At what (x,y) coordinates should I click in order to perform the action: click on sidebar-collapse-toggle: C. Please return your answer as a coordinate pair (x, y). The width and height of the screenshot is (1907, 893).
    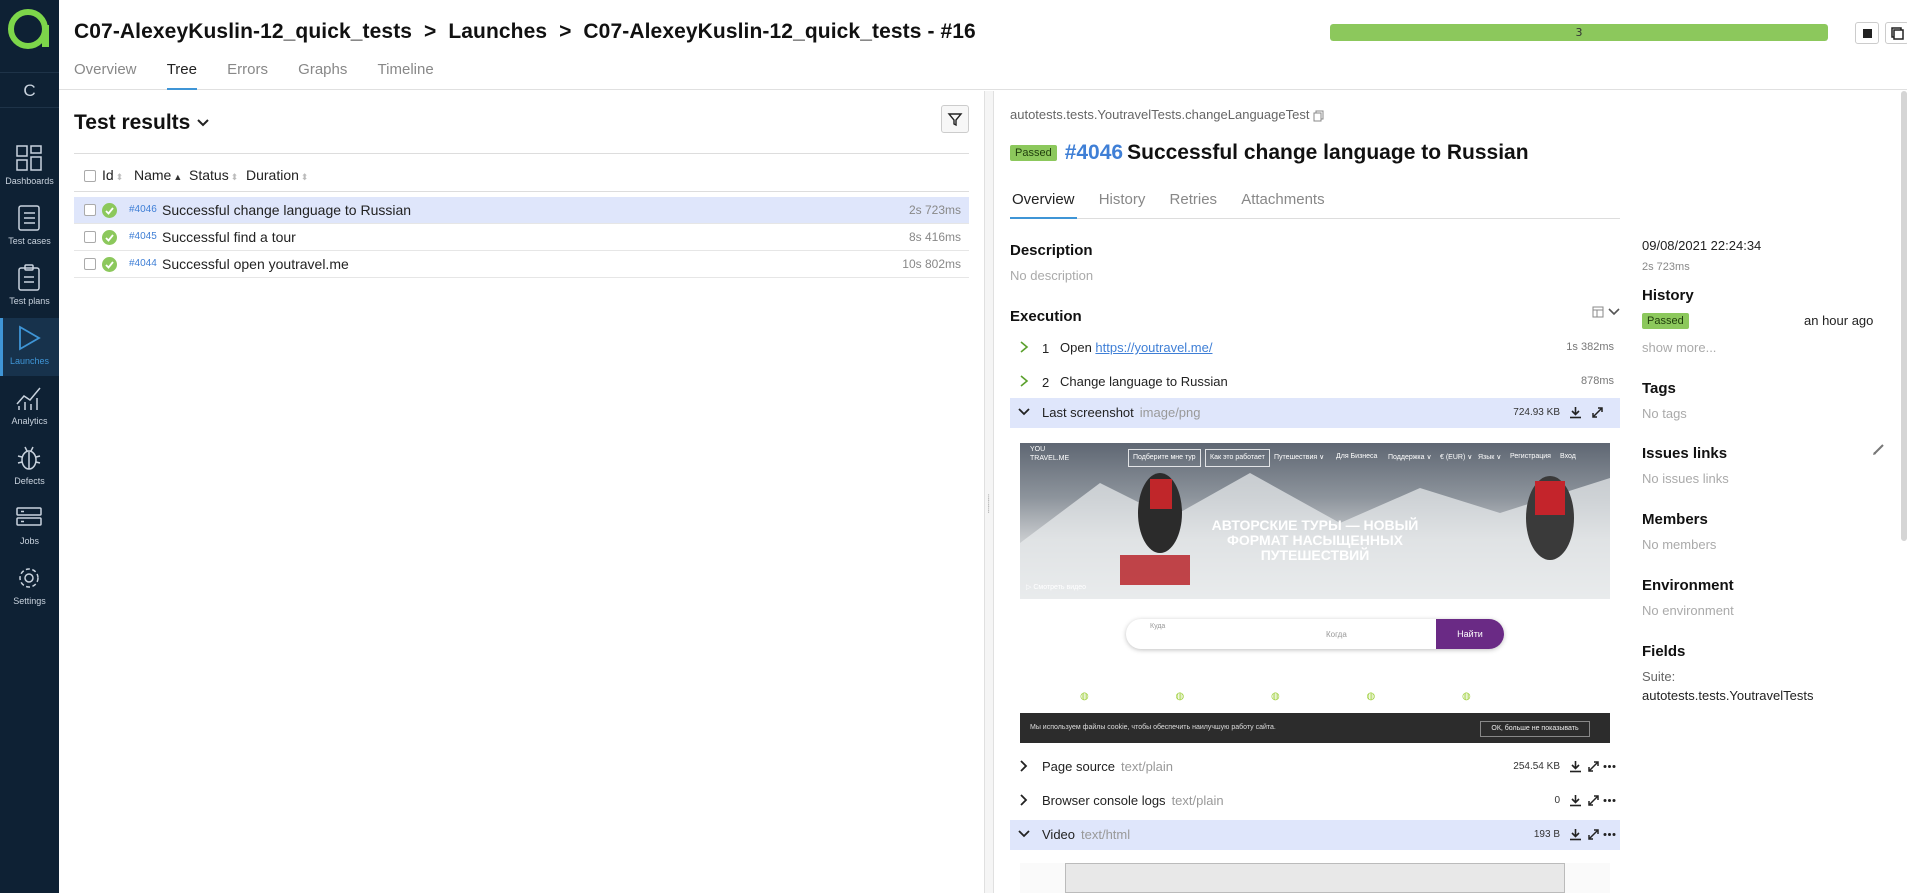
    Looking at the image, I should click on (29, 90).